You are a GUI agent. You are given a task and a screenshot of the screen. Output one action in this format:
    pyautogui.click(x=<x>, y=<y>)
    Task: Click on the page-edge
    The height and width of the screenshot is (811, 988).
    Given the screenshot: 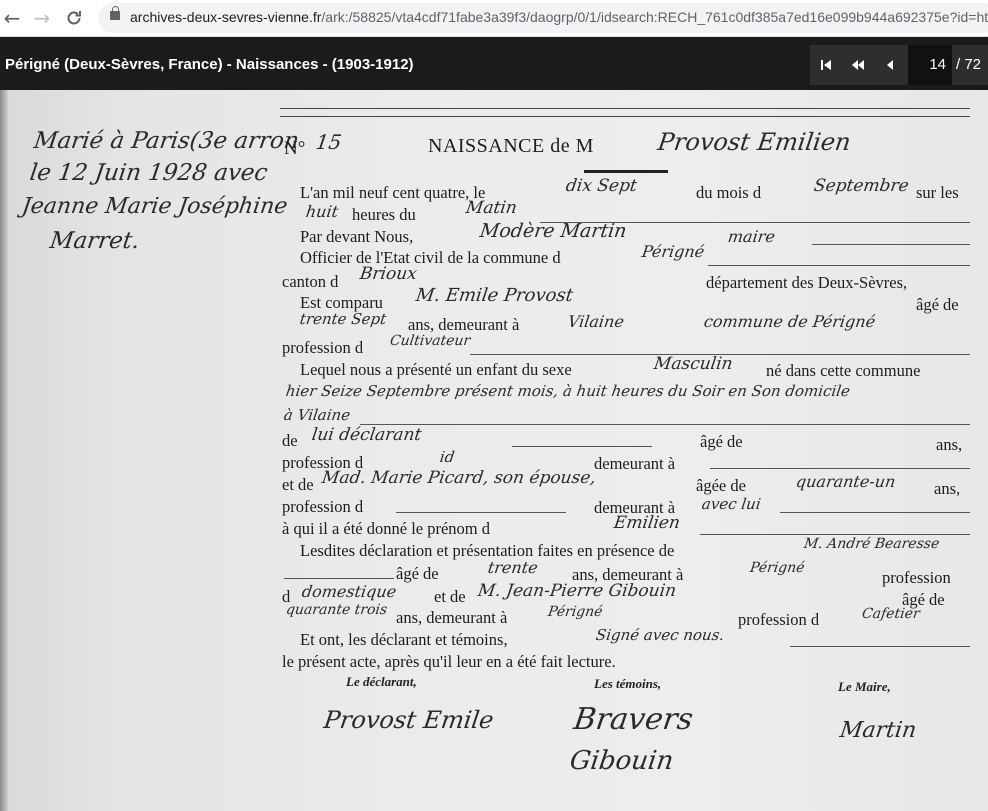 What is the action you would take?
    pyautogui.click(x=4, y=450)
    